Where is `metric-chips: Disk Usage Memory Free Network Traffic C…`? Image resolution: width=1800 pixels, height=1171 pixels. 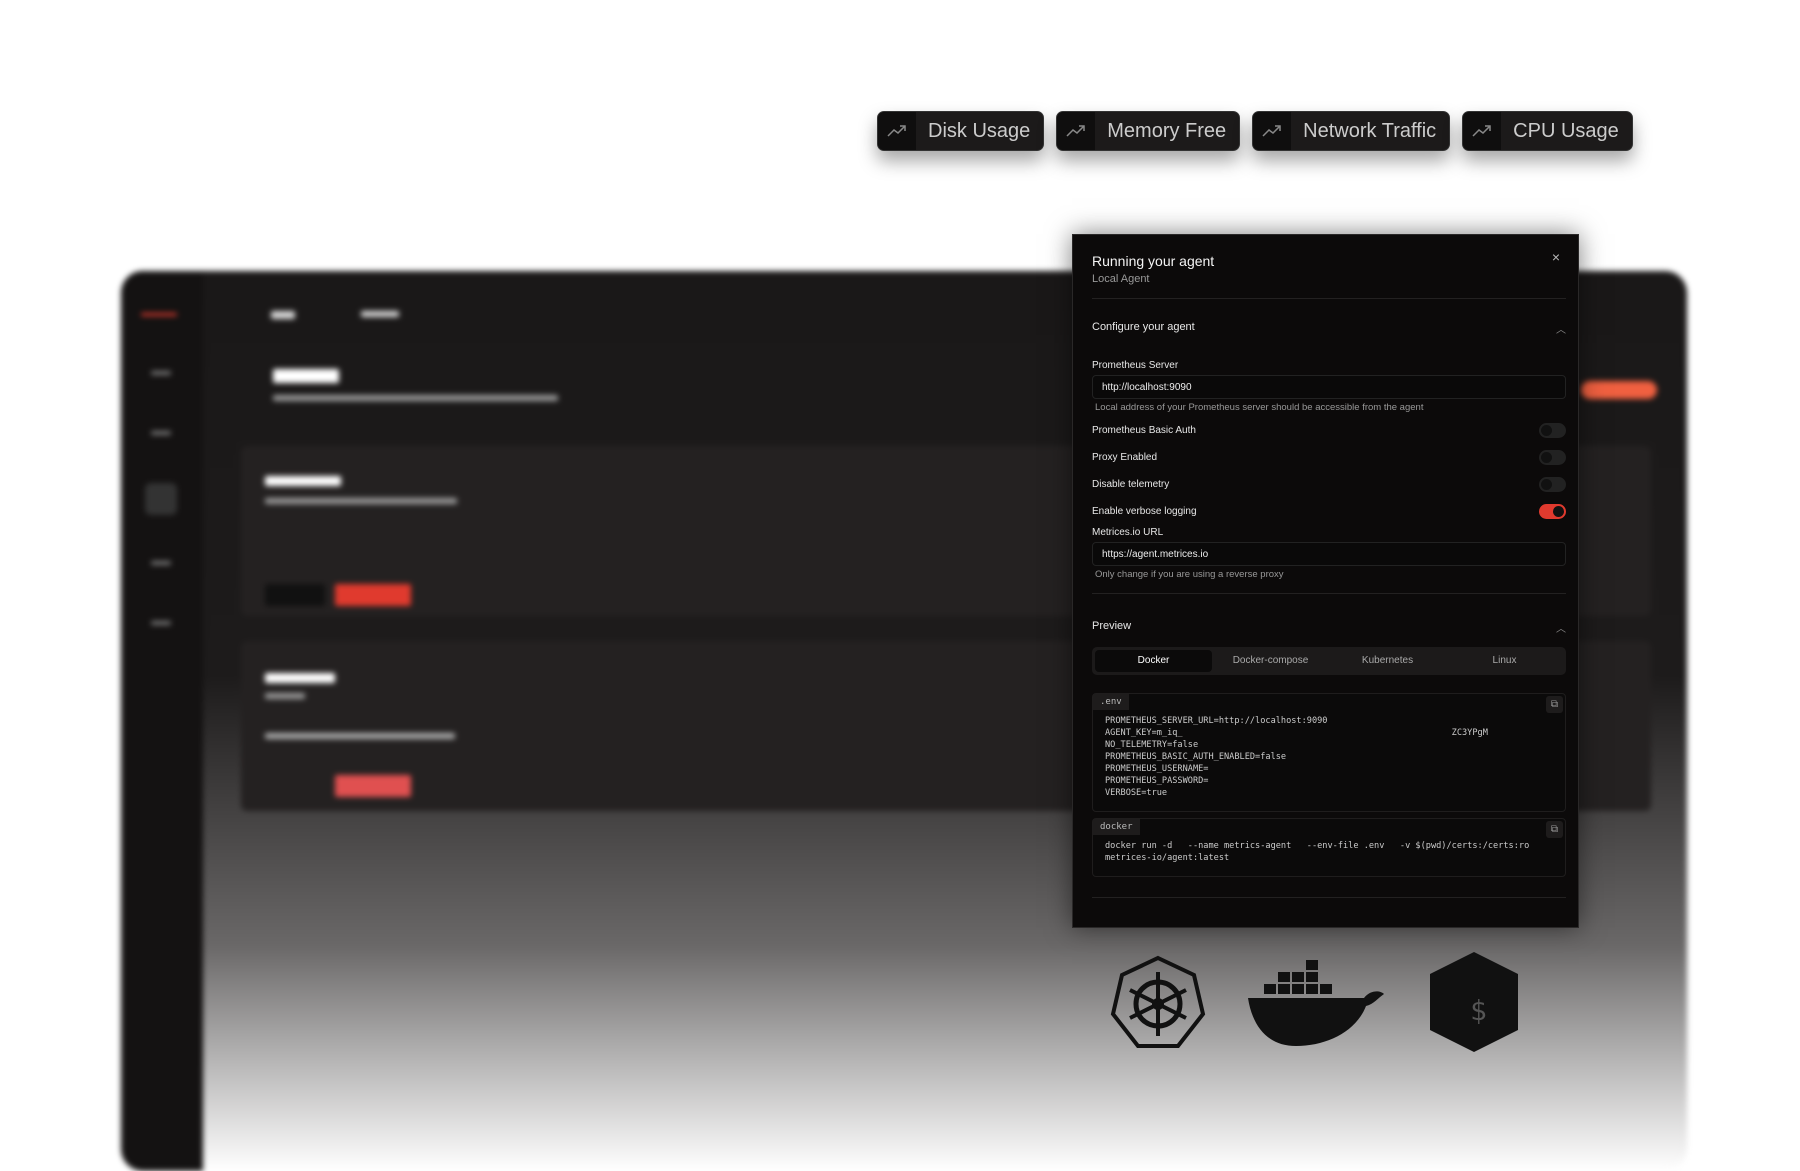
metric-chips: Disk Usage Memory Free Network Traffic C… is located at coordinates (1255, 131).